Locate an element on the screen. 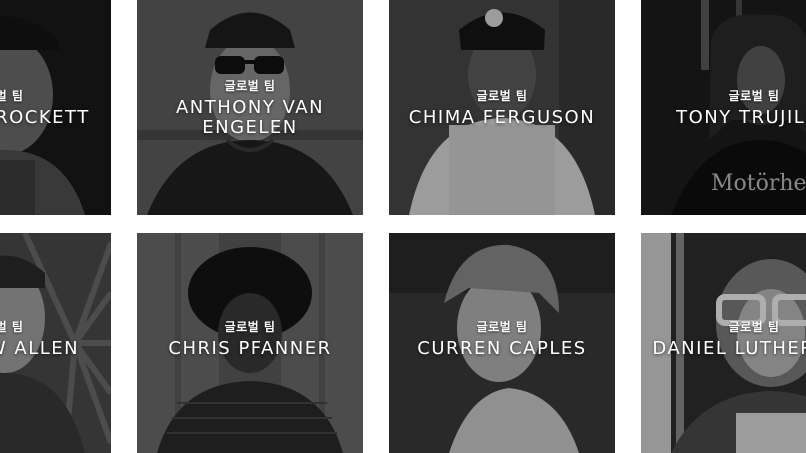 Image resolution: width=806 pixels, height=453 pixels. rider-card-anthony-van-engelen: 글로벌 팀 ANTHONY VAN ENGELEN is located at coordinates (250, 107).